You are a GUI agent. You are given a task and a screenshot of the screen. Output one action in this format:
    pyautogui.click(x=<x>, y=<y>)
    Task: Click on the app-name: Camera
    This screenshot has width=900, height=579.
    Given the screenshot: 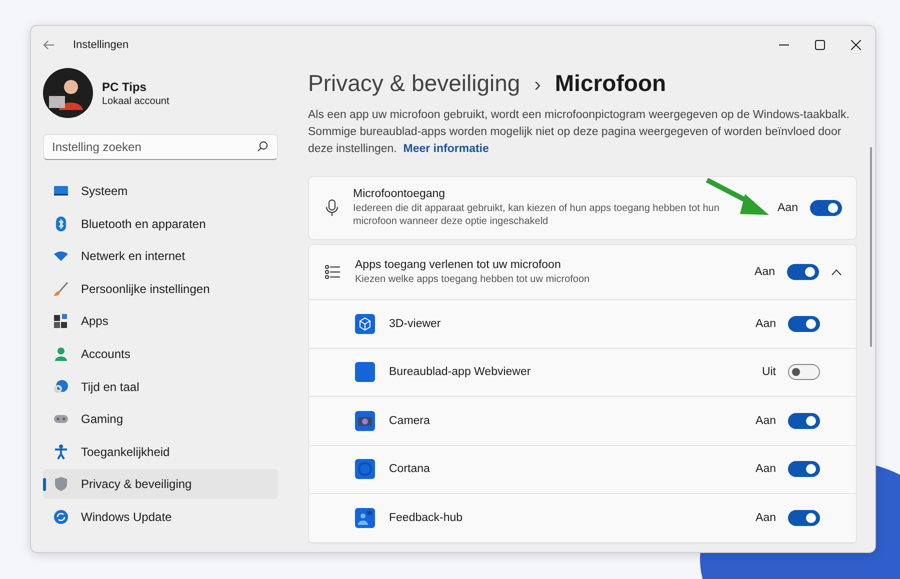 What is the action you would take?
    pyautogui.click(x=410, y=420)
    